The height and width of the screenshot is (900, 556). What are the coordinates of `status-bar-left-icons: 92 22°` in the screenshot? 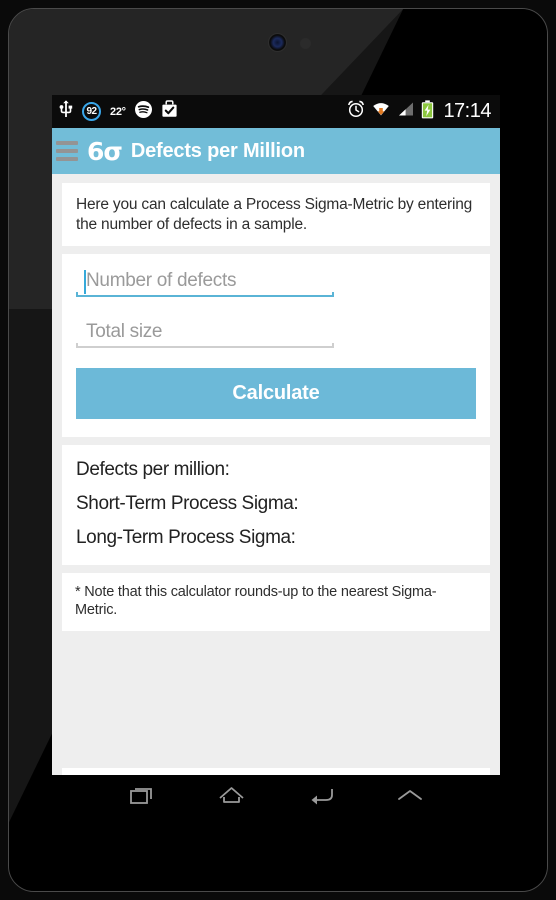 It's located at (118, 111).